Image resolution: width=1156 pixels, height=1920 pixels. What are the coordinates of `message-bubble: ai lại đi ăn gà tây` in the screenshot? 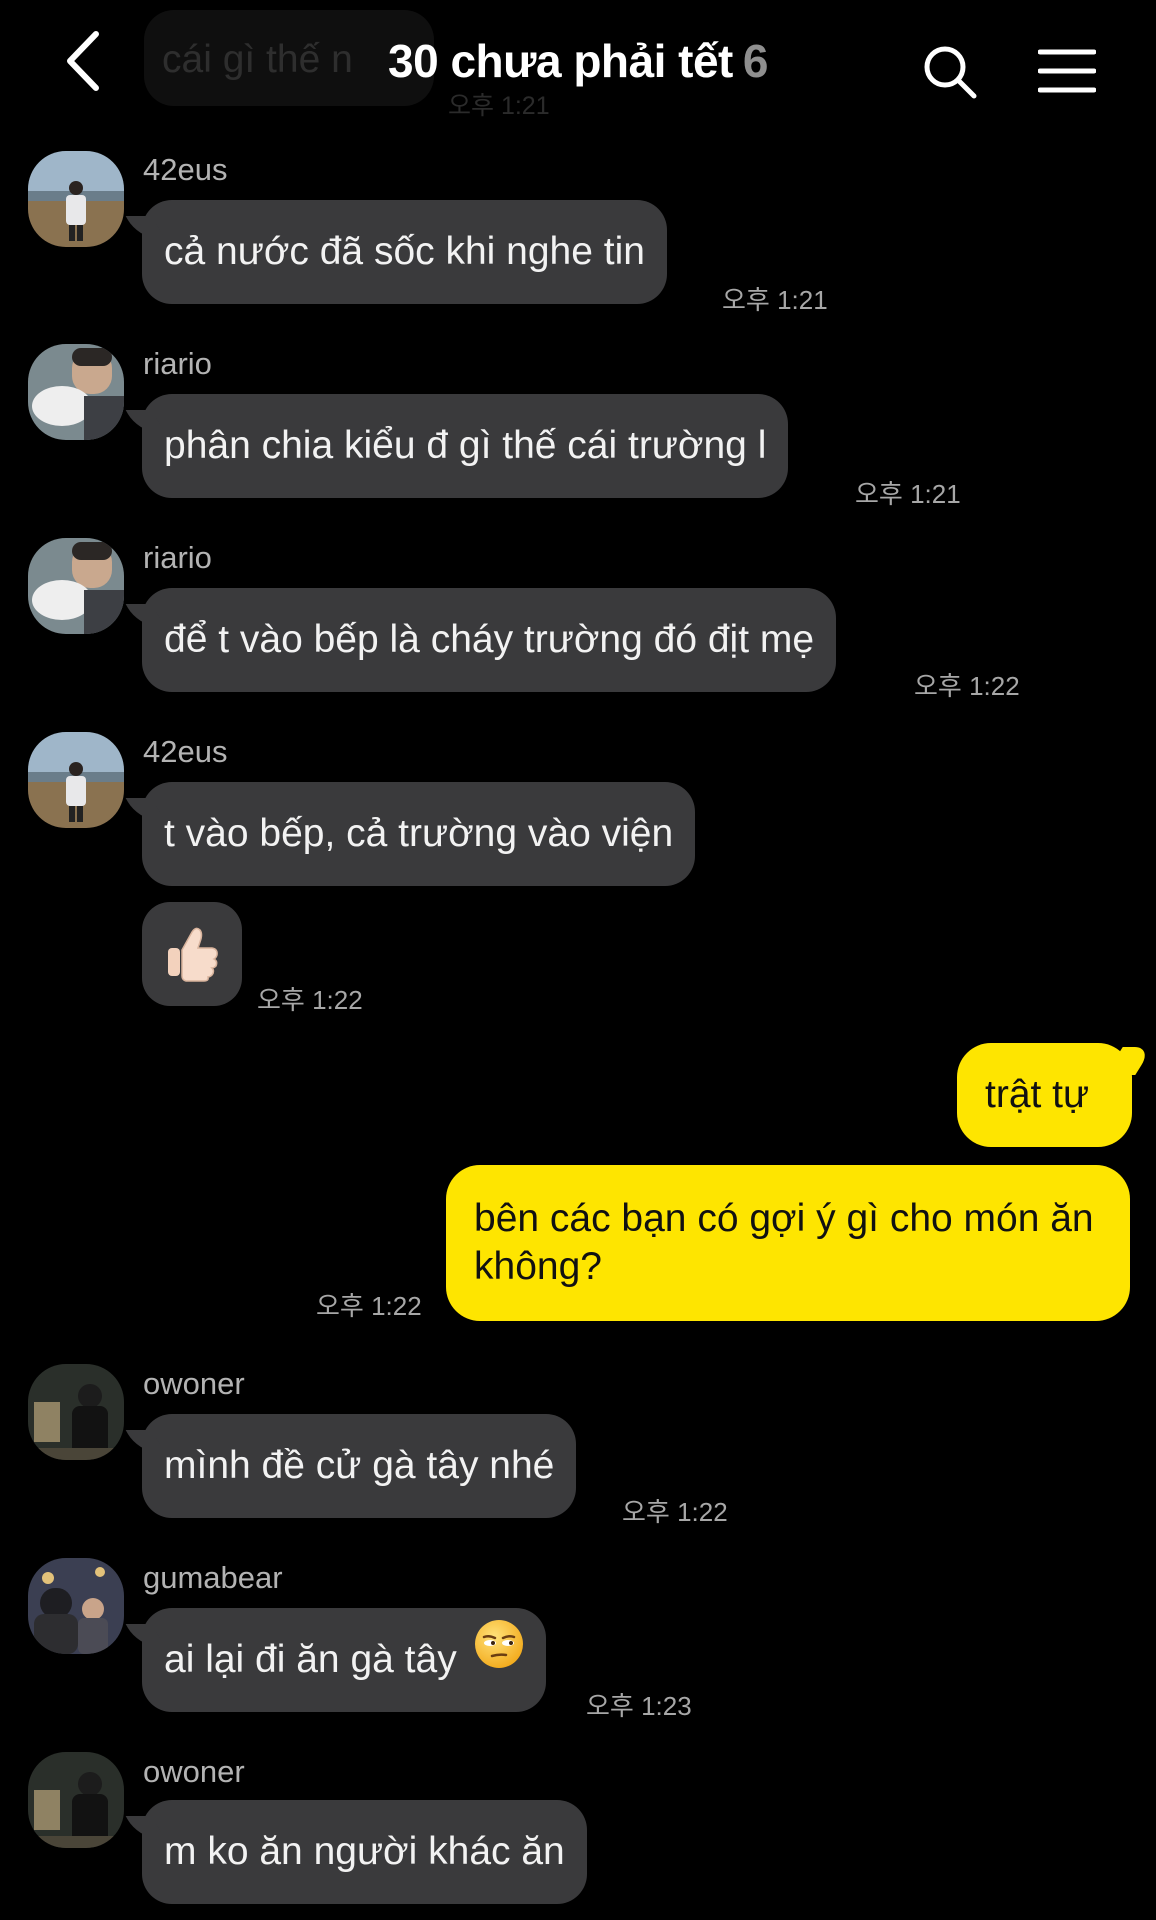 It's located at (344, 1660).